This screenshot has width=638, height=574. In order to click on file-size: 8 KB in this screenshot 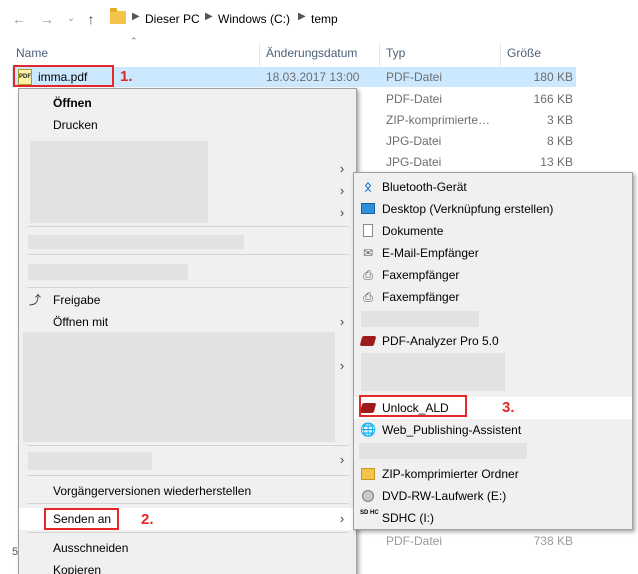, I will do `click(559, 141)`.